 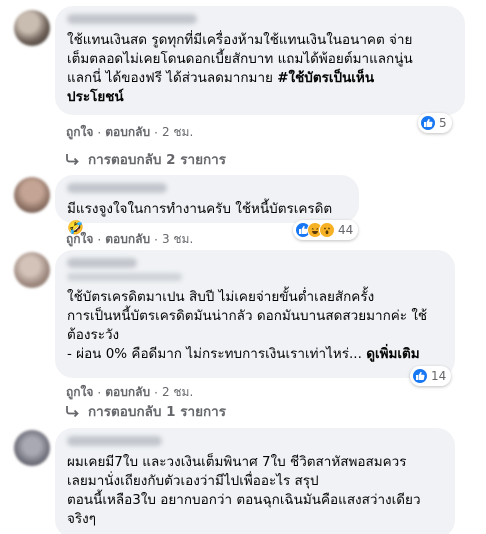 What do you see at coordinates (315, 230) in the screenshot?
I see `reaction-icons` at bounding box center [315, 230].